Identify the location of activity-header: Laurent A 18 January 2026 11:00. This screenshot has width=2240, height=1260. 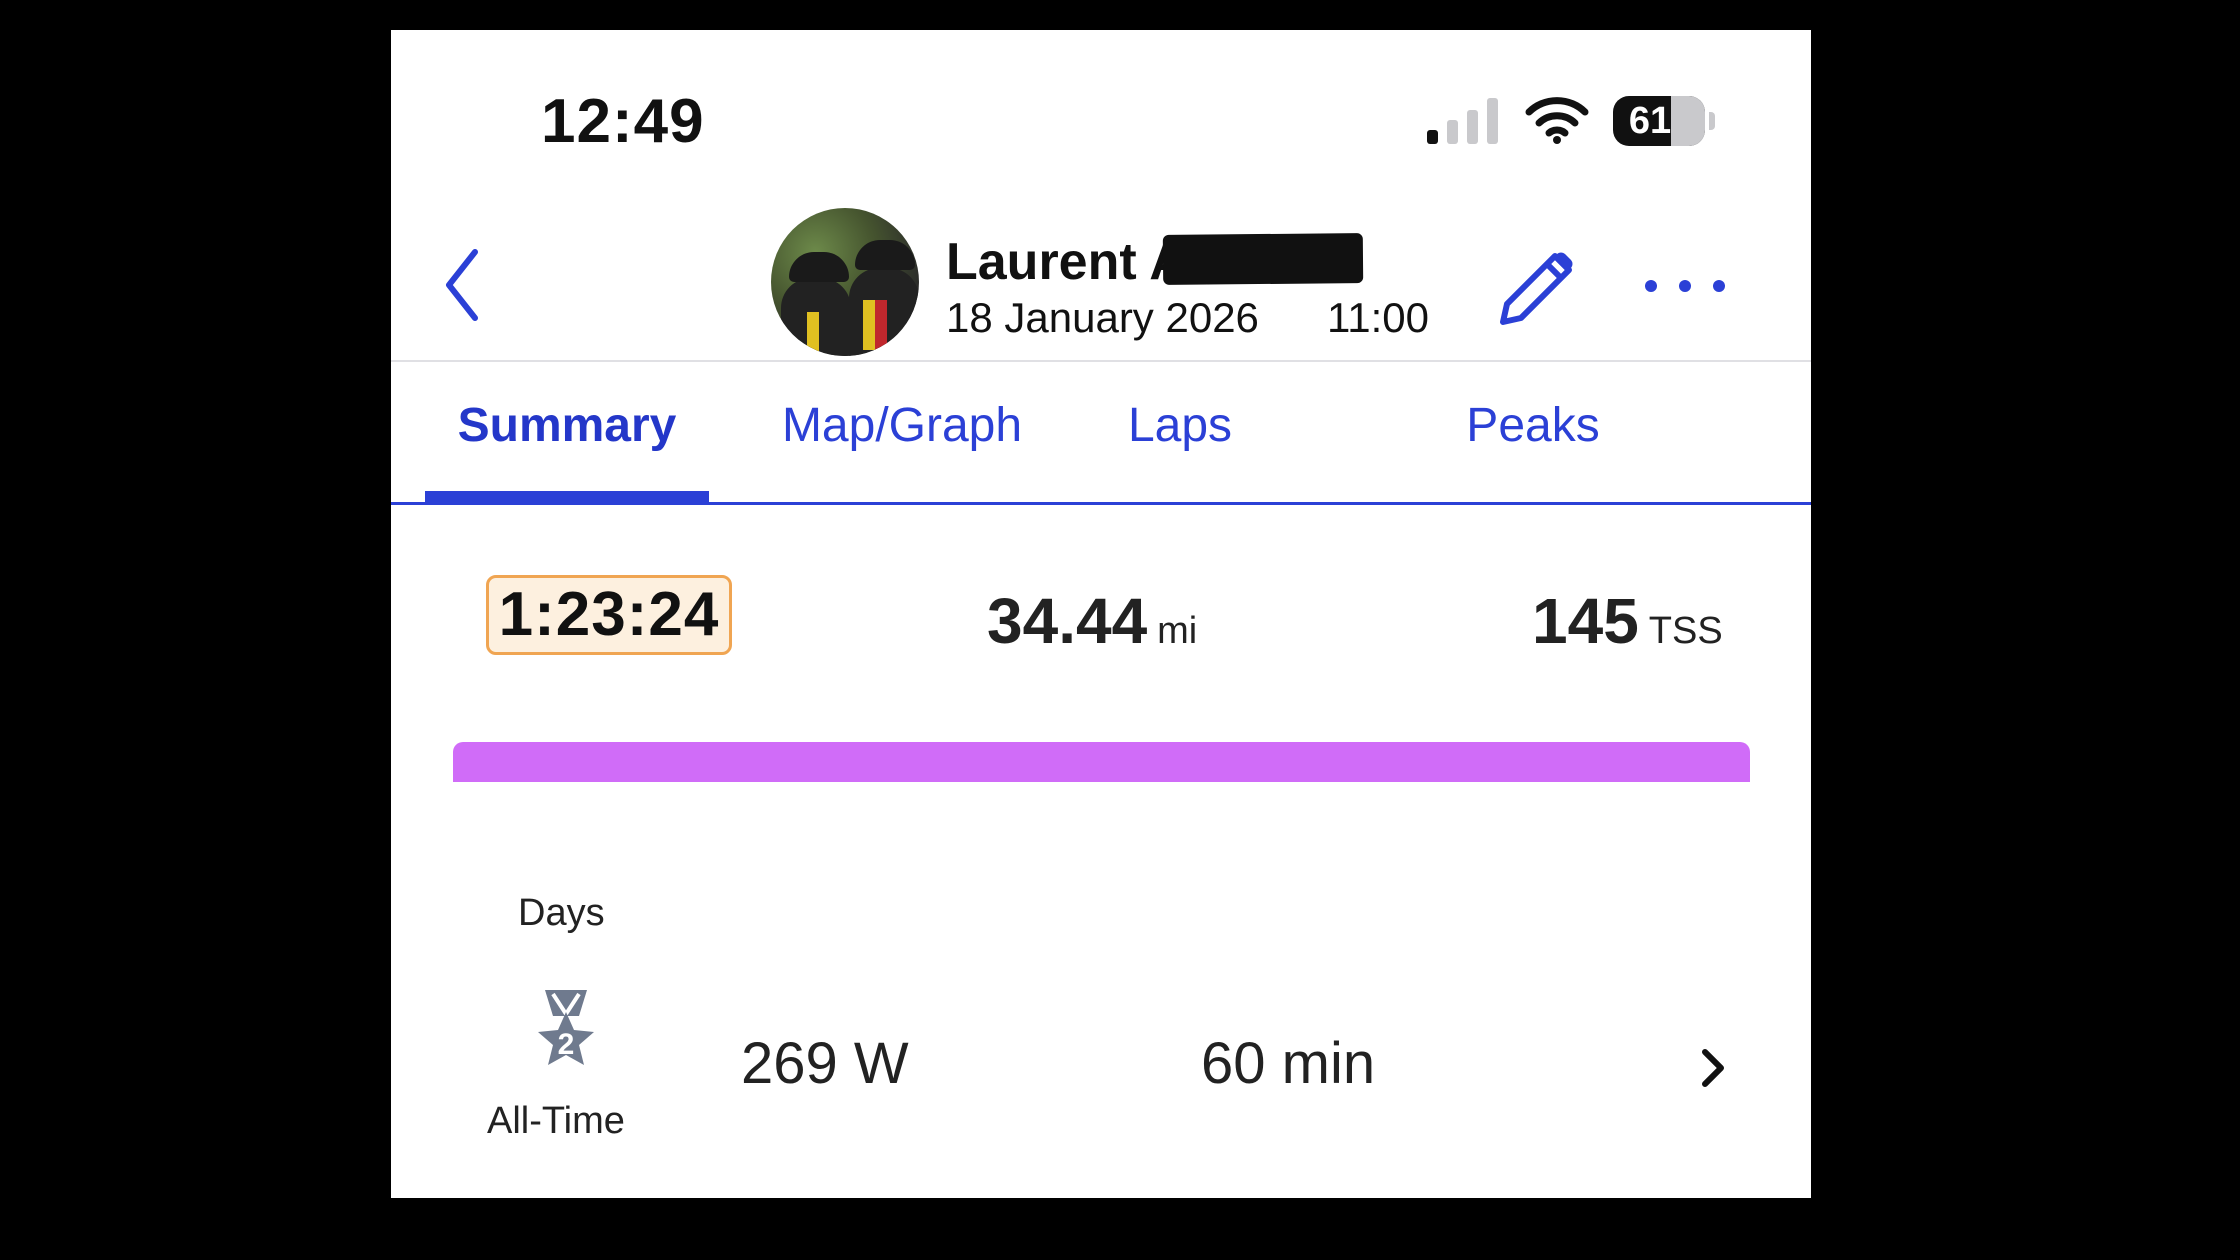
(1101, 276).